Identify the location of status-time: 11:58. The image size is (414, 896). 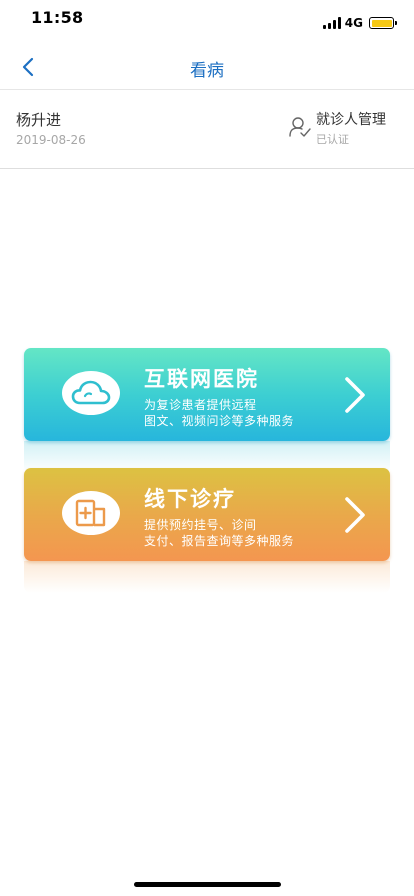
(57, 17).